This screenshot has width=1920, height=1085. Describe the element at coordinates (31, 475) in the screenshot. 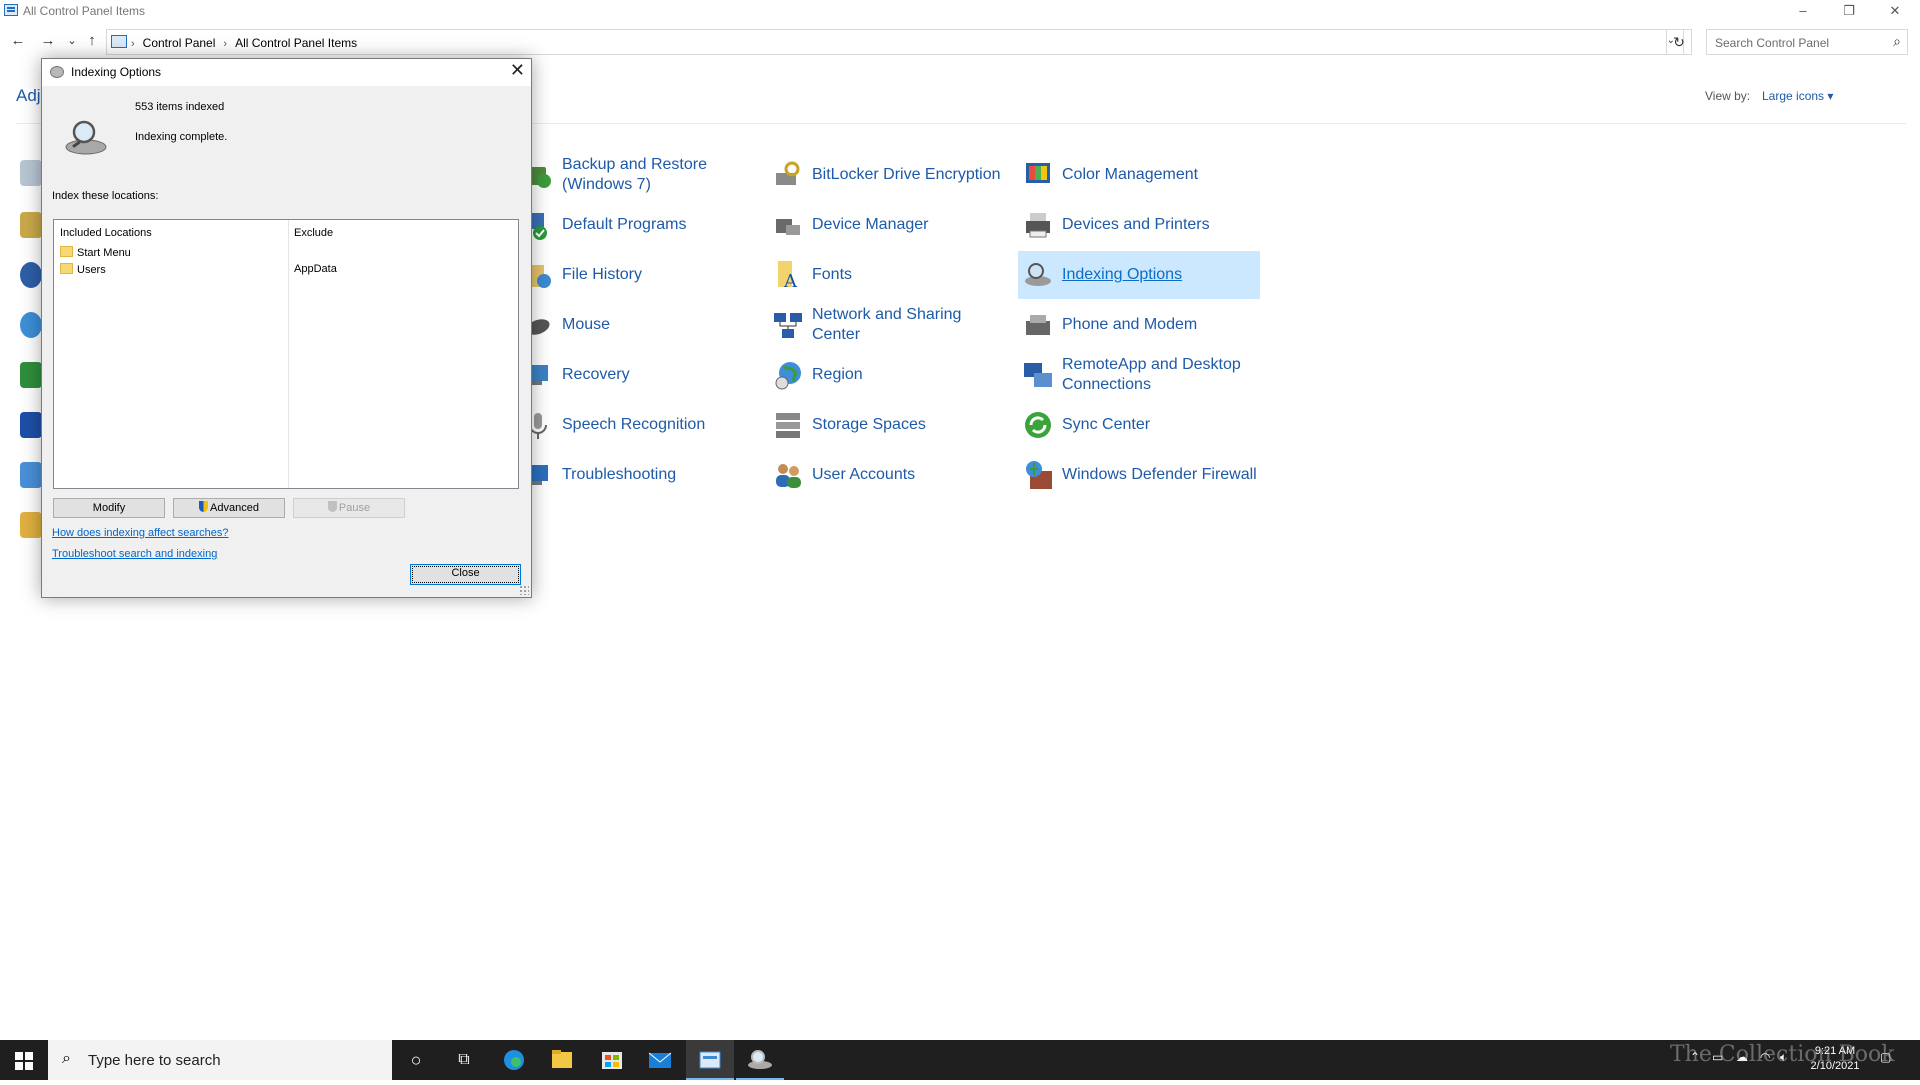

I see `system-icon` at that location.